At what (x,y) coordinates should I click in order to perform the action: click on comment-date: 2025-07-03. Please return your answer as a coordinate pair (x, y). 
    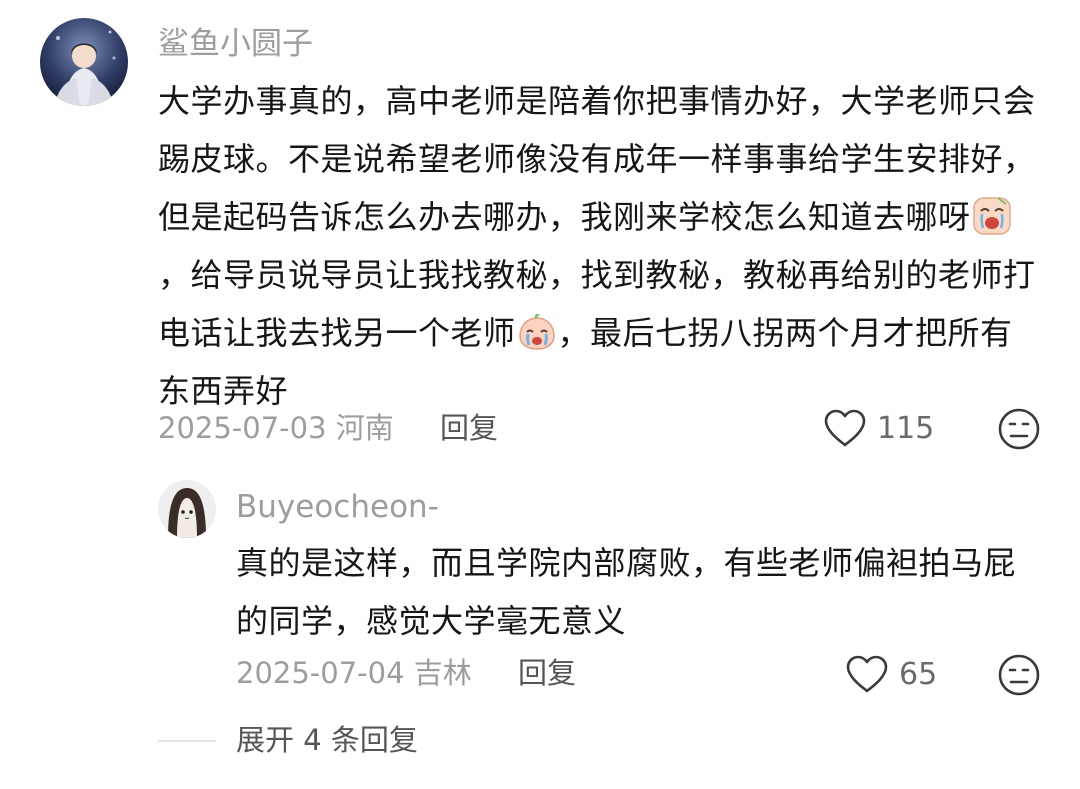
    Looking at the image, I should click on (242, 428).